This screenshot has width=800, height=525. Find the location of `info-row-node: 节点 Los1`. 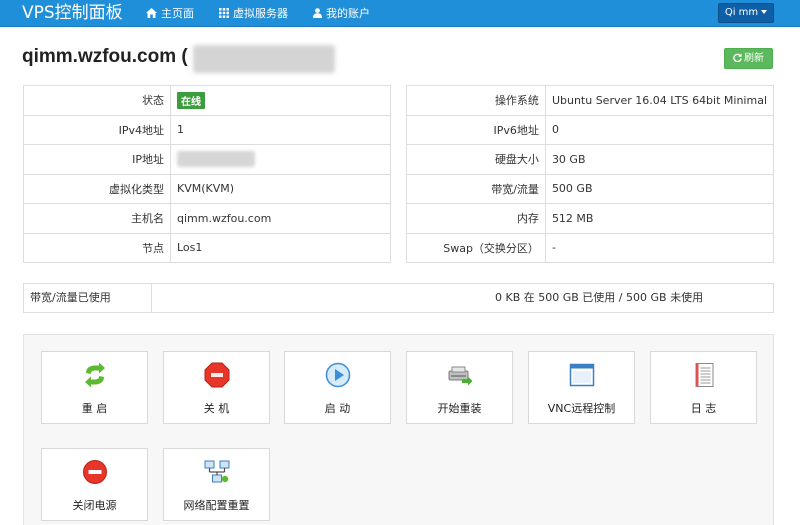

info-row-node: 节点 Los1 is located at coordinates (207, 247).